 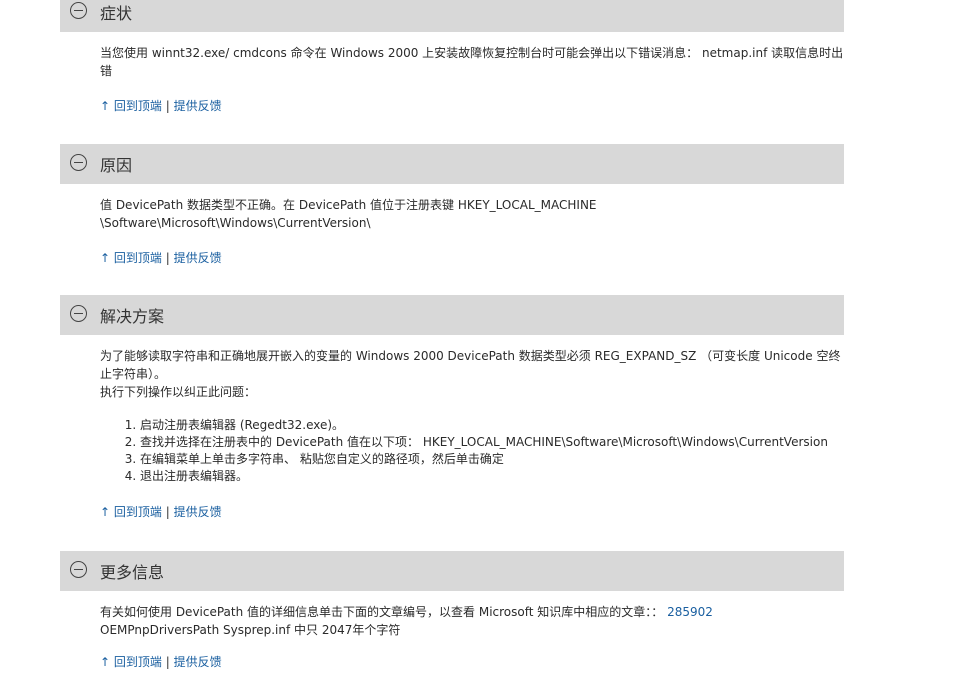 What do you see at coordinates (452, 315) in the screenshot?
I see `section-header-resolution: 解决方案` at bounding box center [452, 315].